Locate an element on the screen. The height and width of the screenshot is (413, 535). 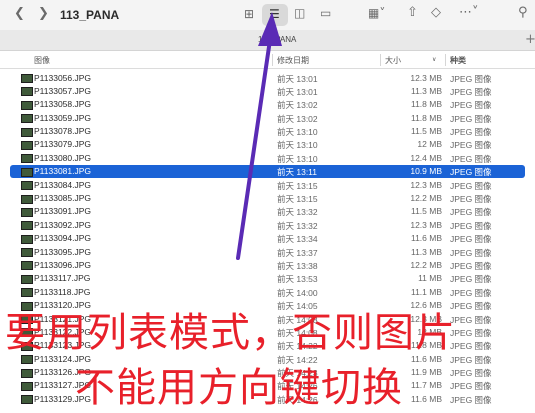
annotation-line-1: 要用列表模式，否则图片 is located at coordinates (230, 333).